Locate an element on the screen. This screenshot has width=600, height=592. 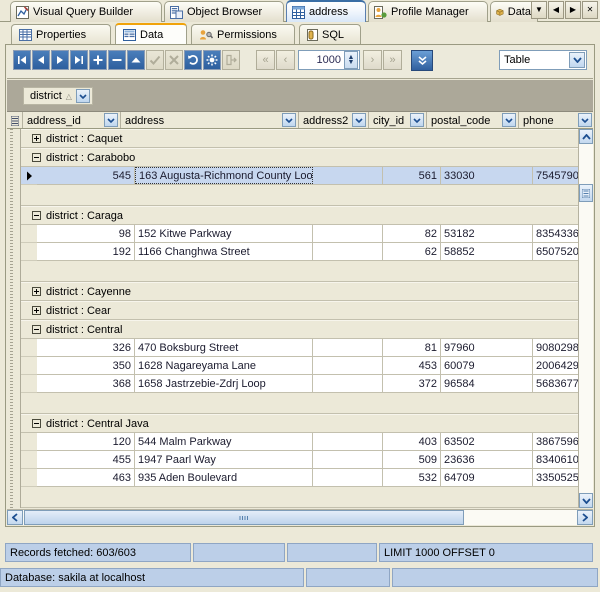
fetch-all-button is located at coordinates (422, 60).